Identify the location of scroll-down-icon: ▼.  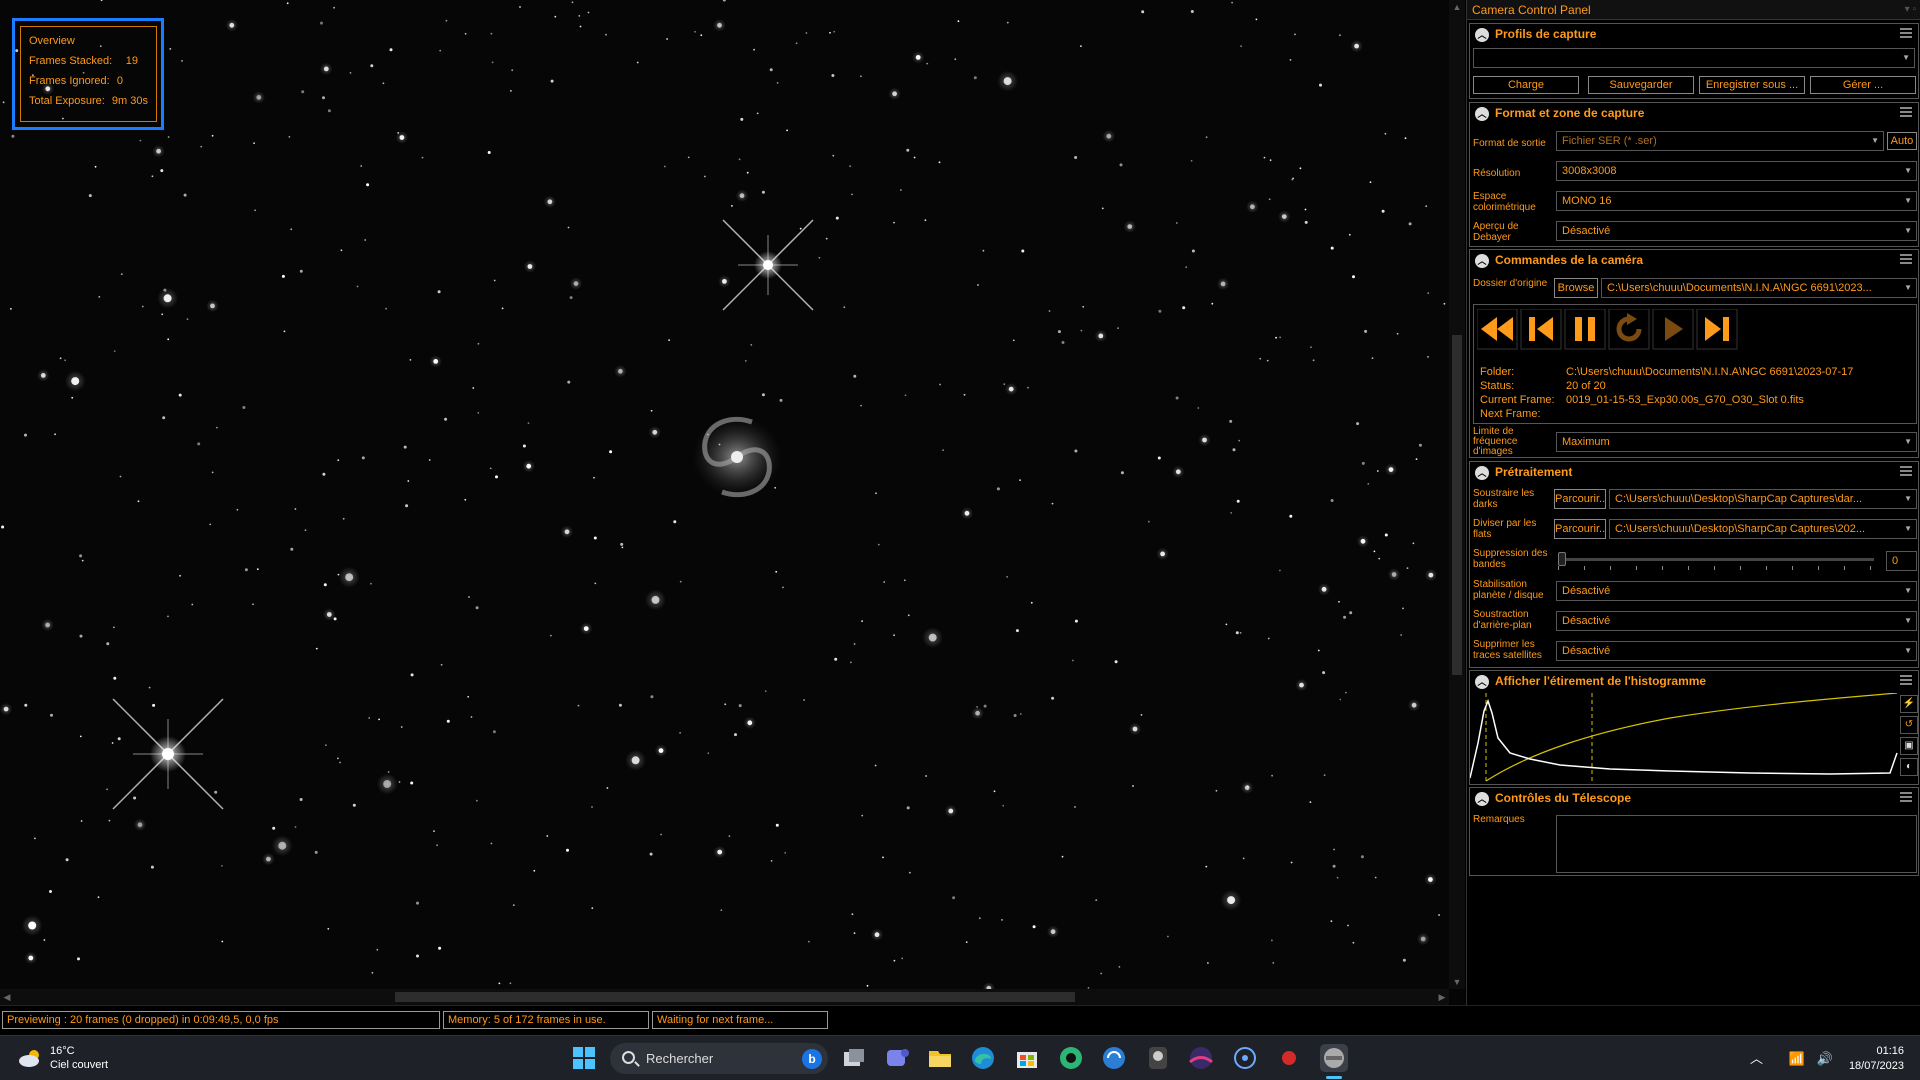
(1457, 982).